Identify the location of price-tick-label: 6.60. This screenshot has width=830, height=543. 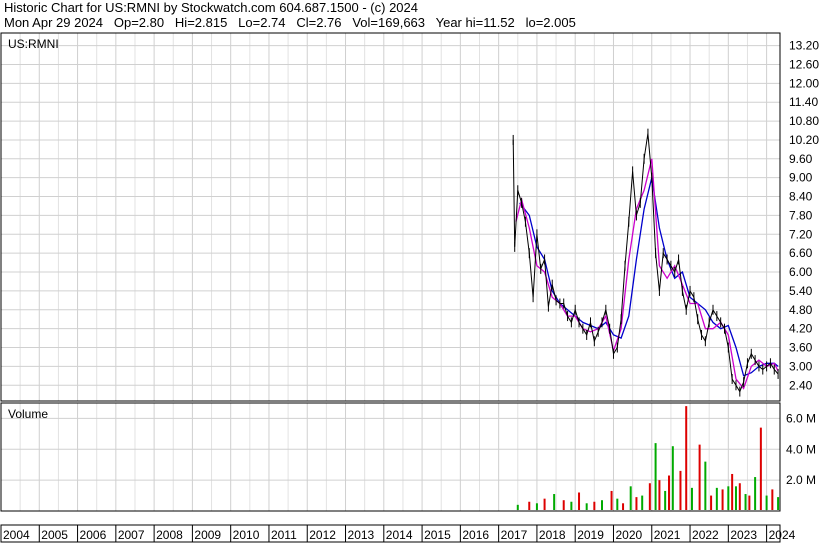
(801, 253).